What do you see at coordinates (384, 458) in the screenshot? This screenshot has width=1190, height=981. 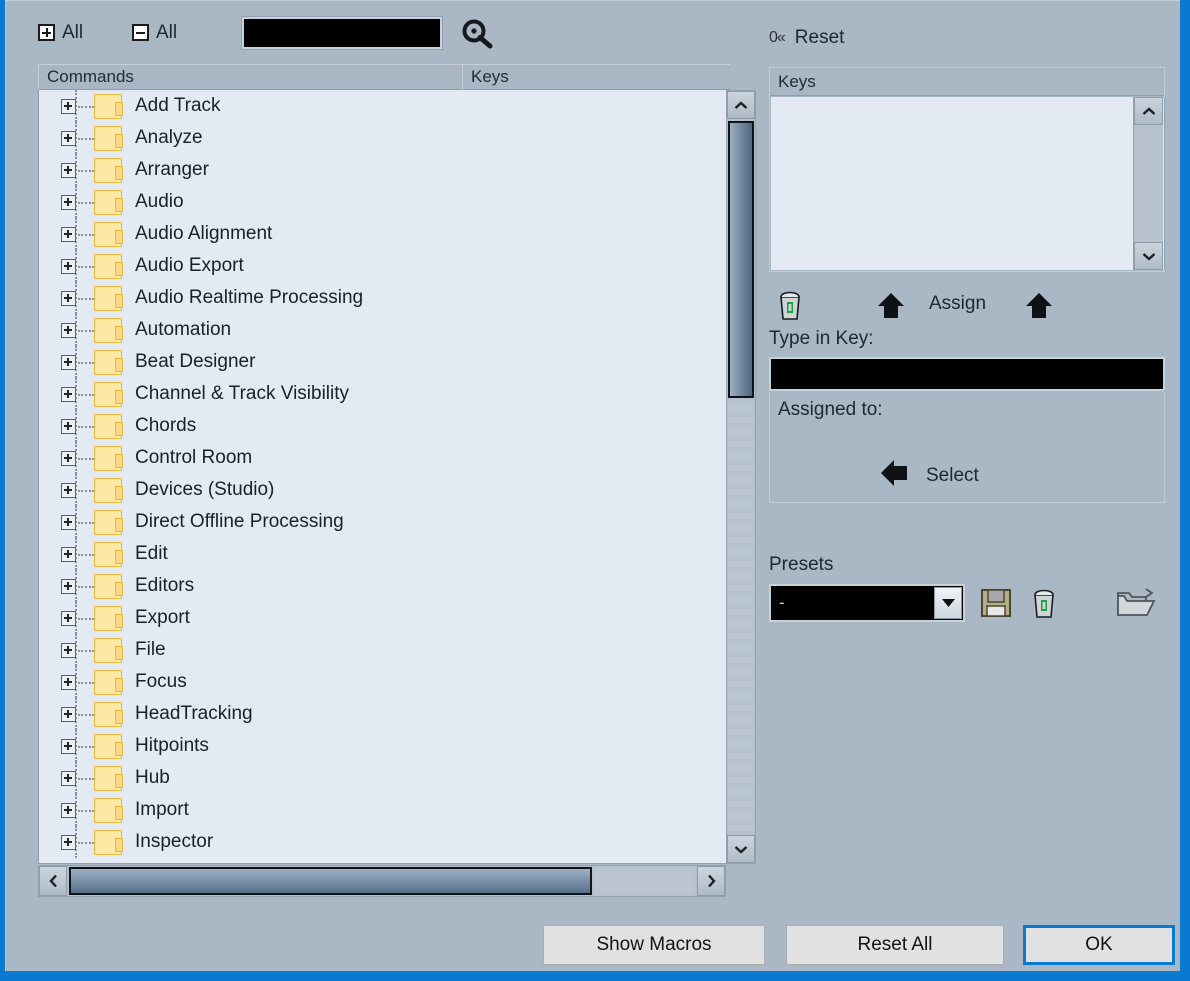 I see `tree-row: Control Room` at bounding box center [384, 458].